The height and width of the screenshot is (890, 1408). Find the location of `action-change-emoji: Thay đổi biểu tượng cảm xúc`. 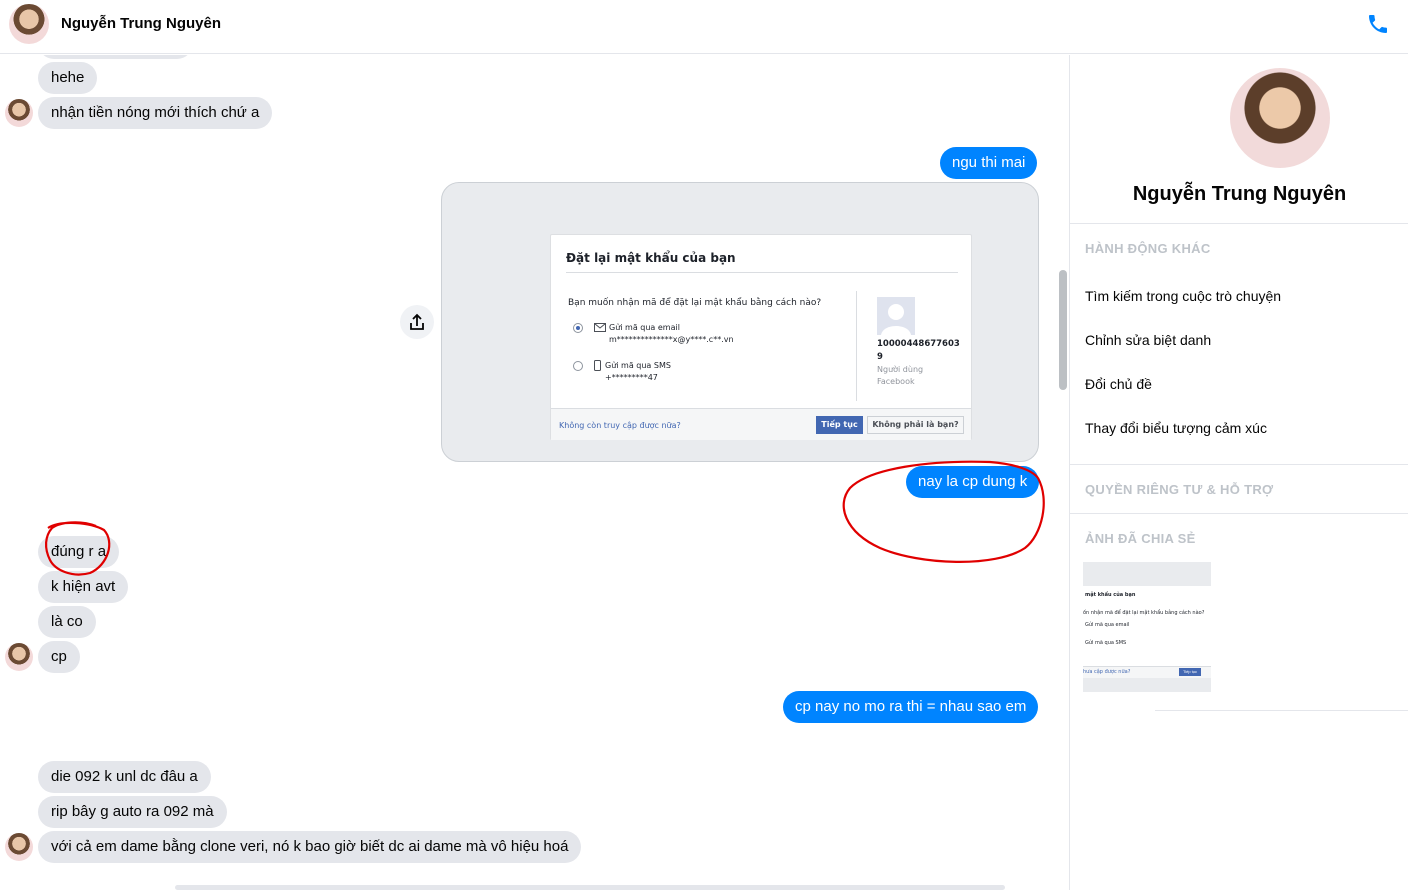

action-change-emoji: Thay đổi biểu tượng cảm xúc is located at coordinates (1176, 428).